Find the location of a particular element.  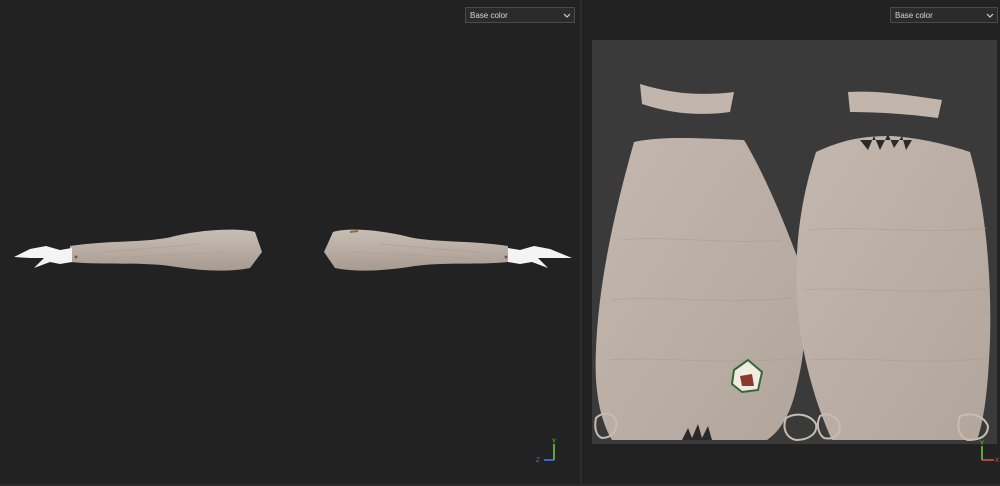

left-glove-mesh is located at coordinates (43, 257).